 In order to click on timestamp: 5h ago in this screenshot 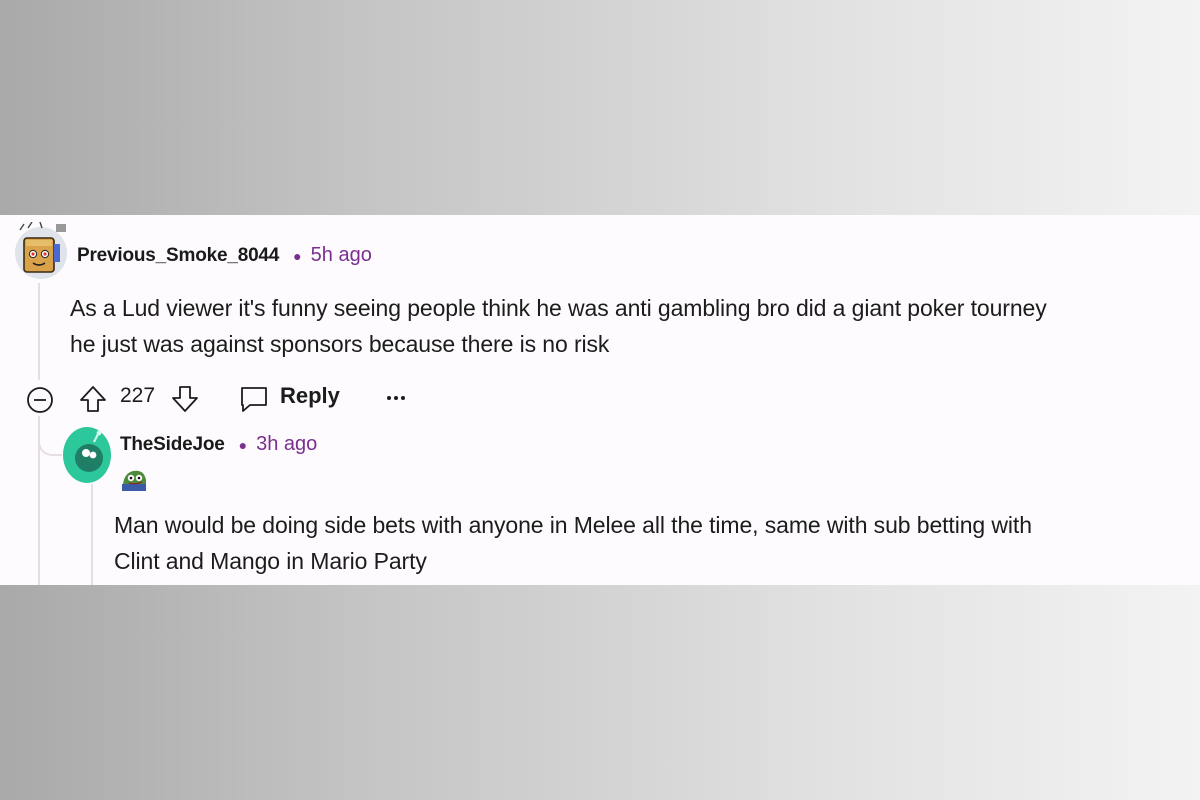, I will do `click(341, 255)`.